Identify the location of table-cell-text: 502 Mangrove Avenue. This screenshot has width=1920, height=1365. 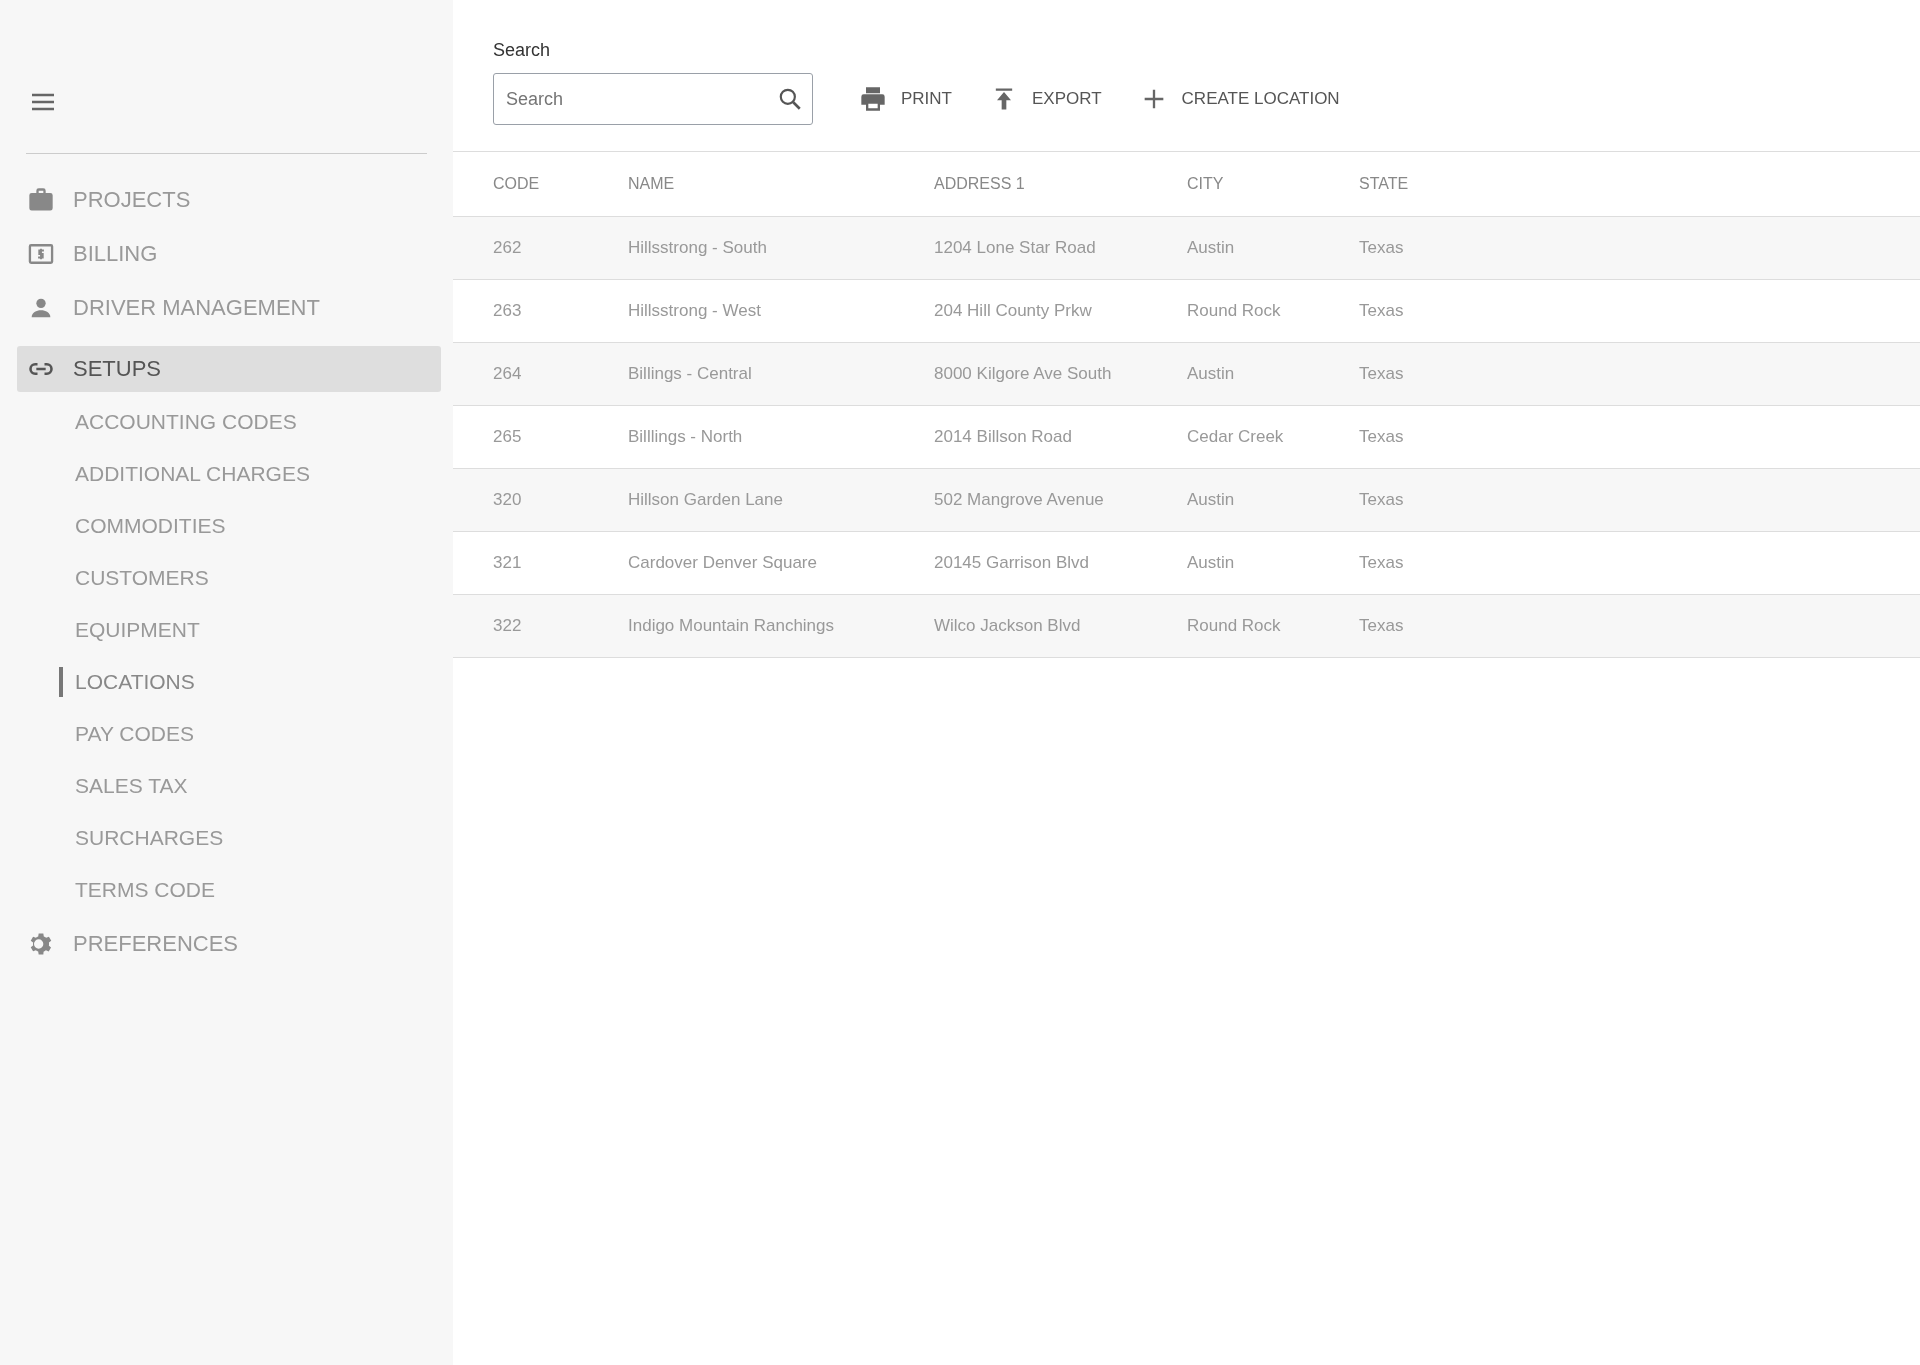
(1019, 500).